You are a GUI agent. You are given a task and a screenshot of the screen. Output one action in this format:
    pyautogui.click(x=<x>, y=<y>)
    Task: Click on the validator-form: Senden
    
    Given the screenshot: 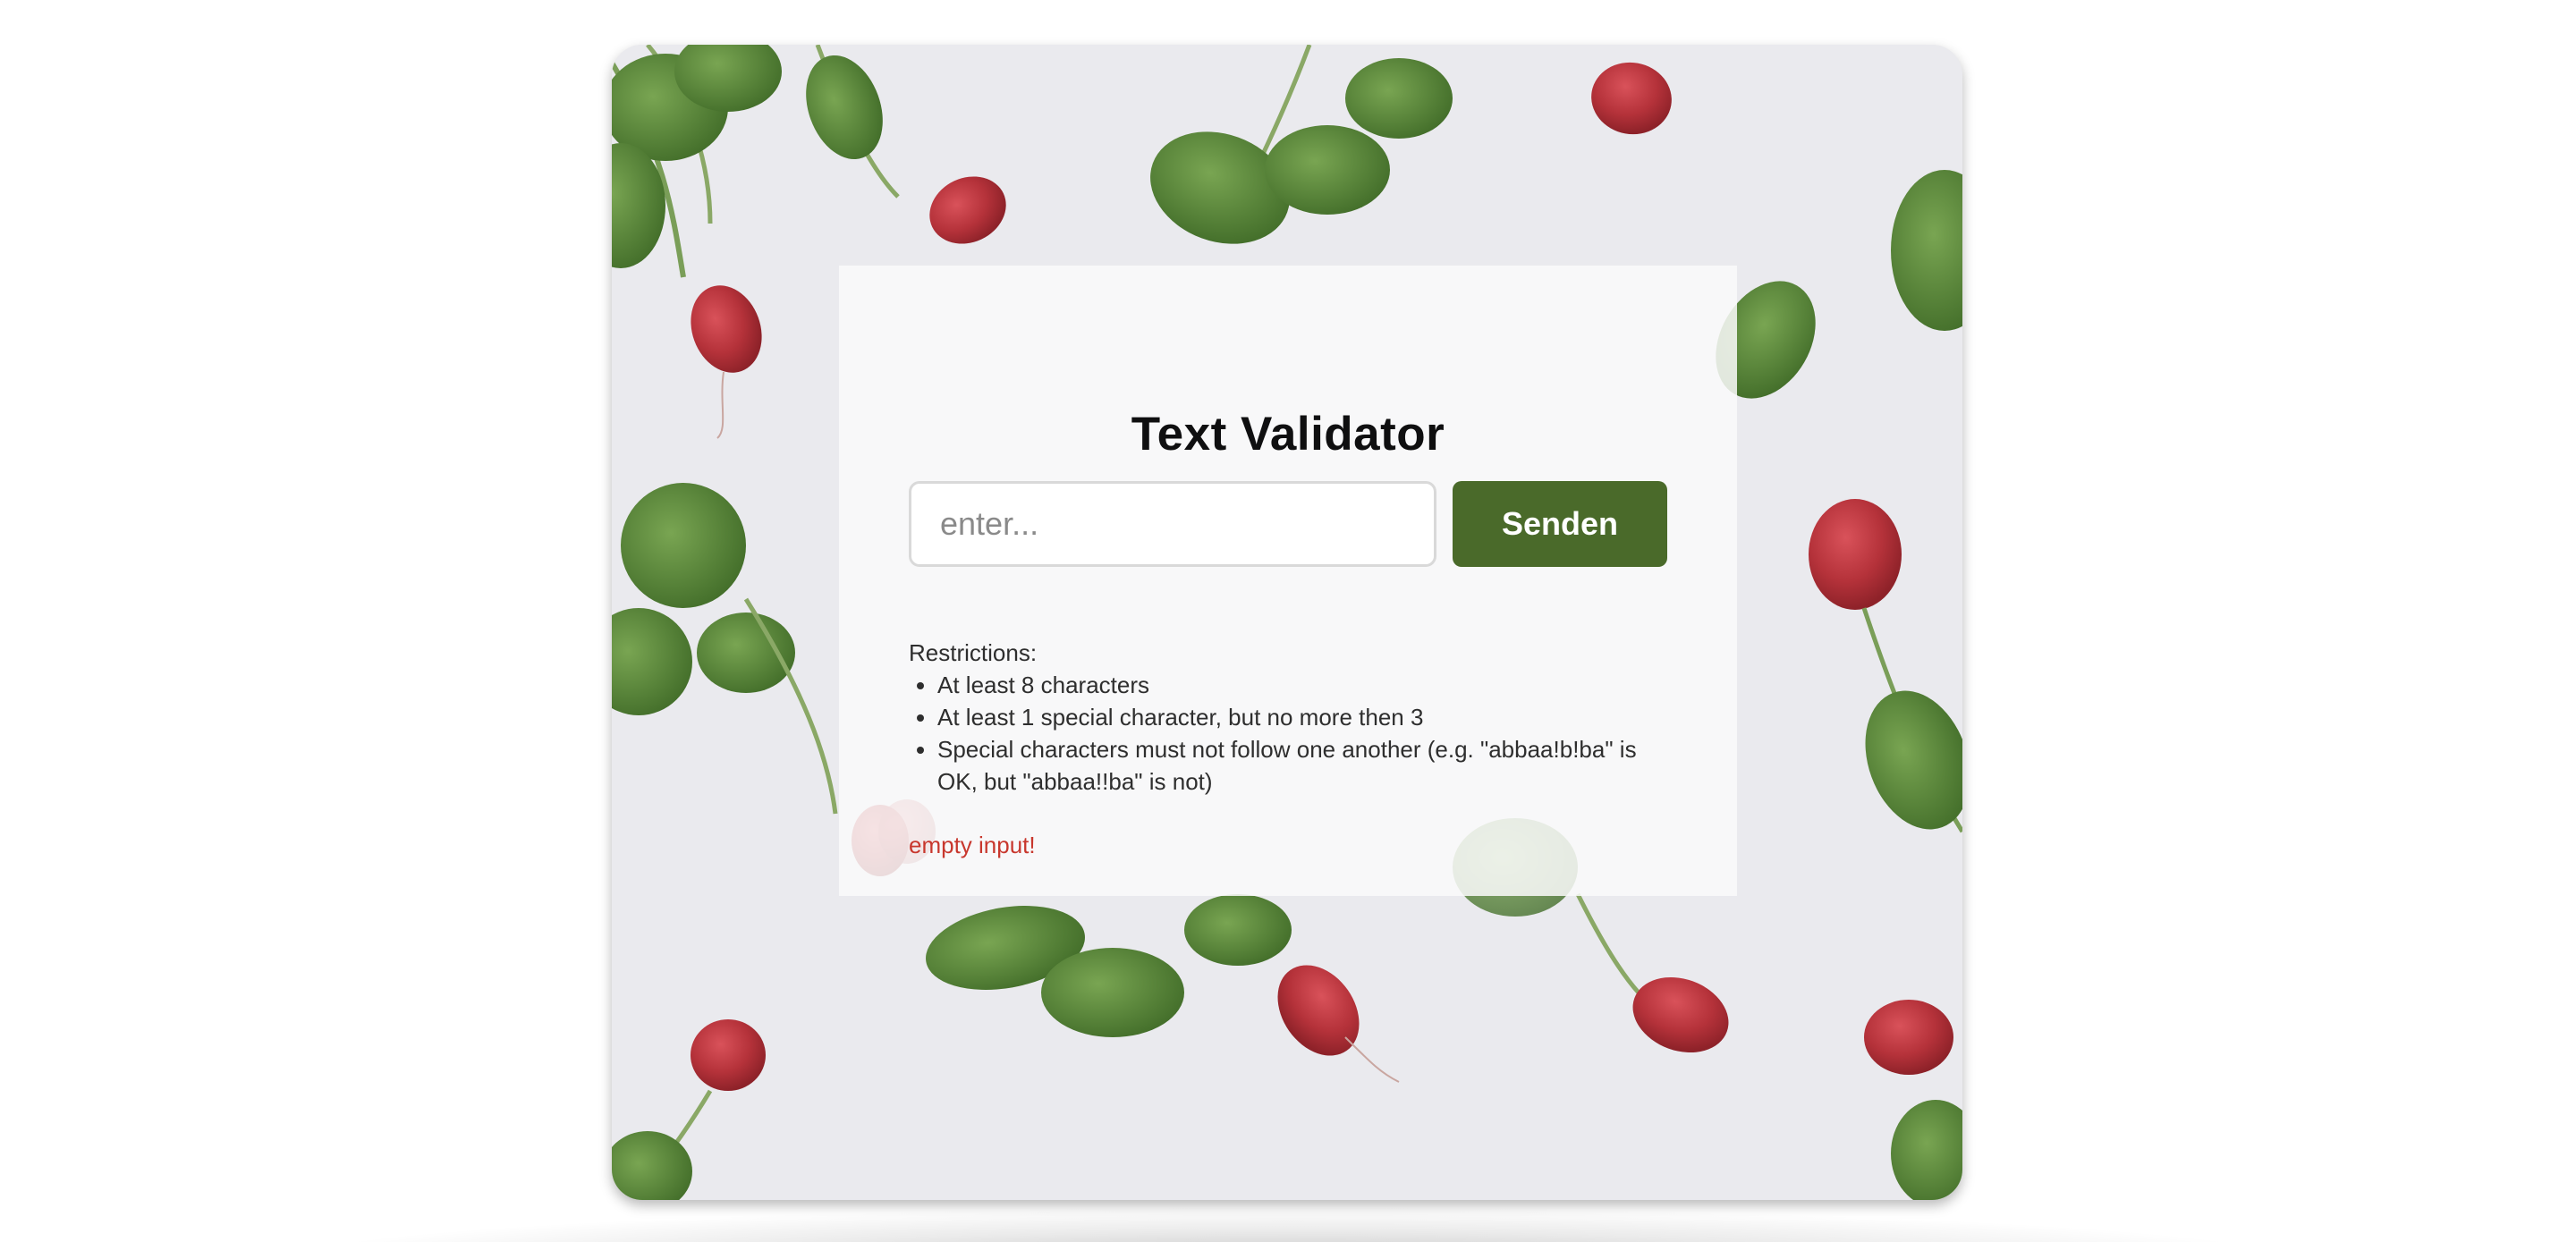 What is the action you would take?
    pyautogui.click(x=1288, y=524)
    